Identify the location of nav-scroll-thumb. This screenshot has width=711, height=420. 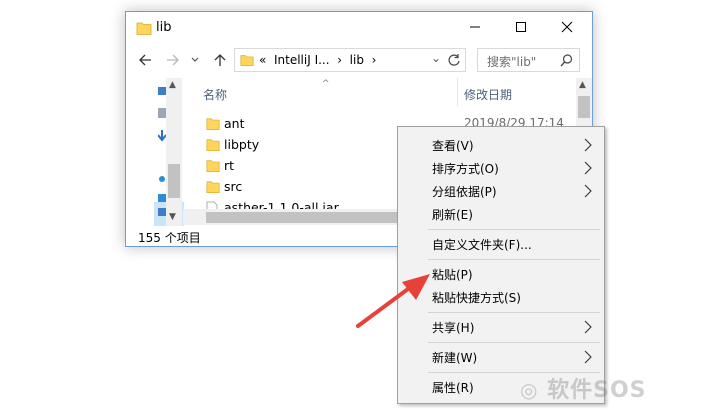
(174, 181).